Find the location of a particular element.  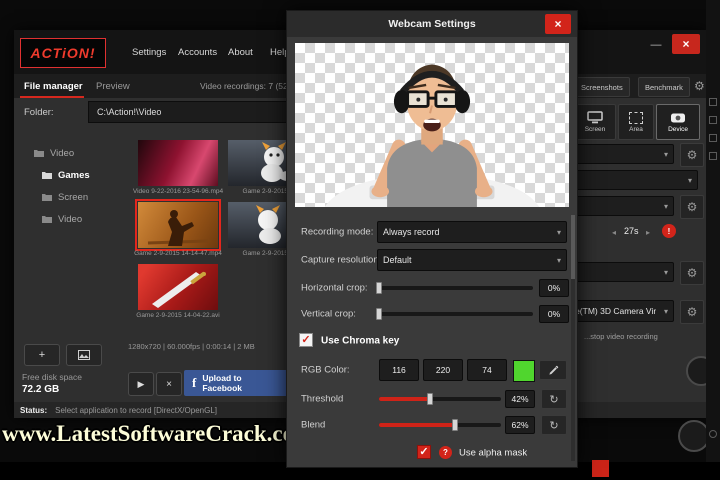

alpha-mask-row: ✓ ? Use alpha mask is located at coordinates (433, 453).